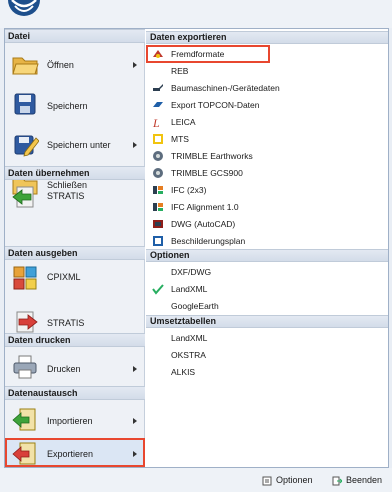  I want to click on export-item-trimble-gcs900: TRIMBLE GCS900, so click(267, 173).